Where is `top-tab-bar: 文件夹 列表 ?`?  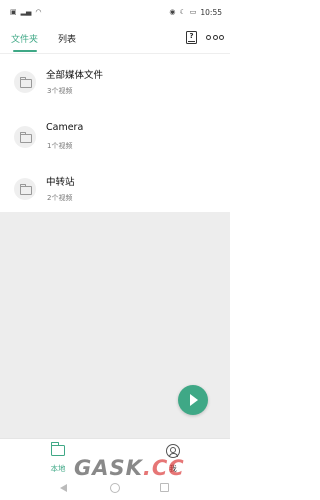 top-tab-bar: 文件夹 列表 ? is located at coordinates (115, 39).